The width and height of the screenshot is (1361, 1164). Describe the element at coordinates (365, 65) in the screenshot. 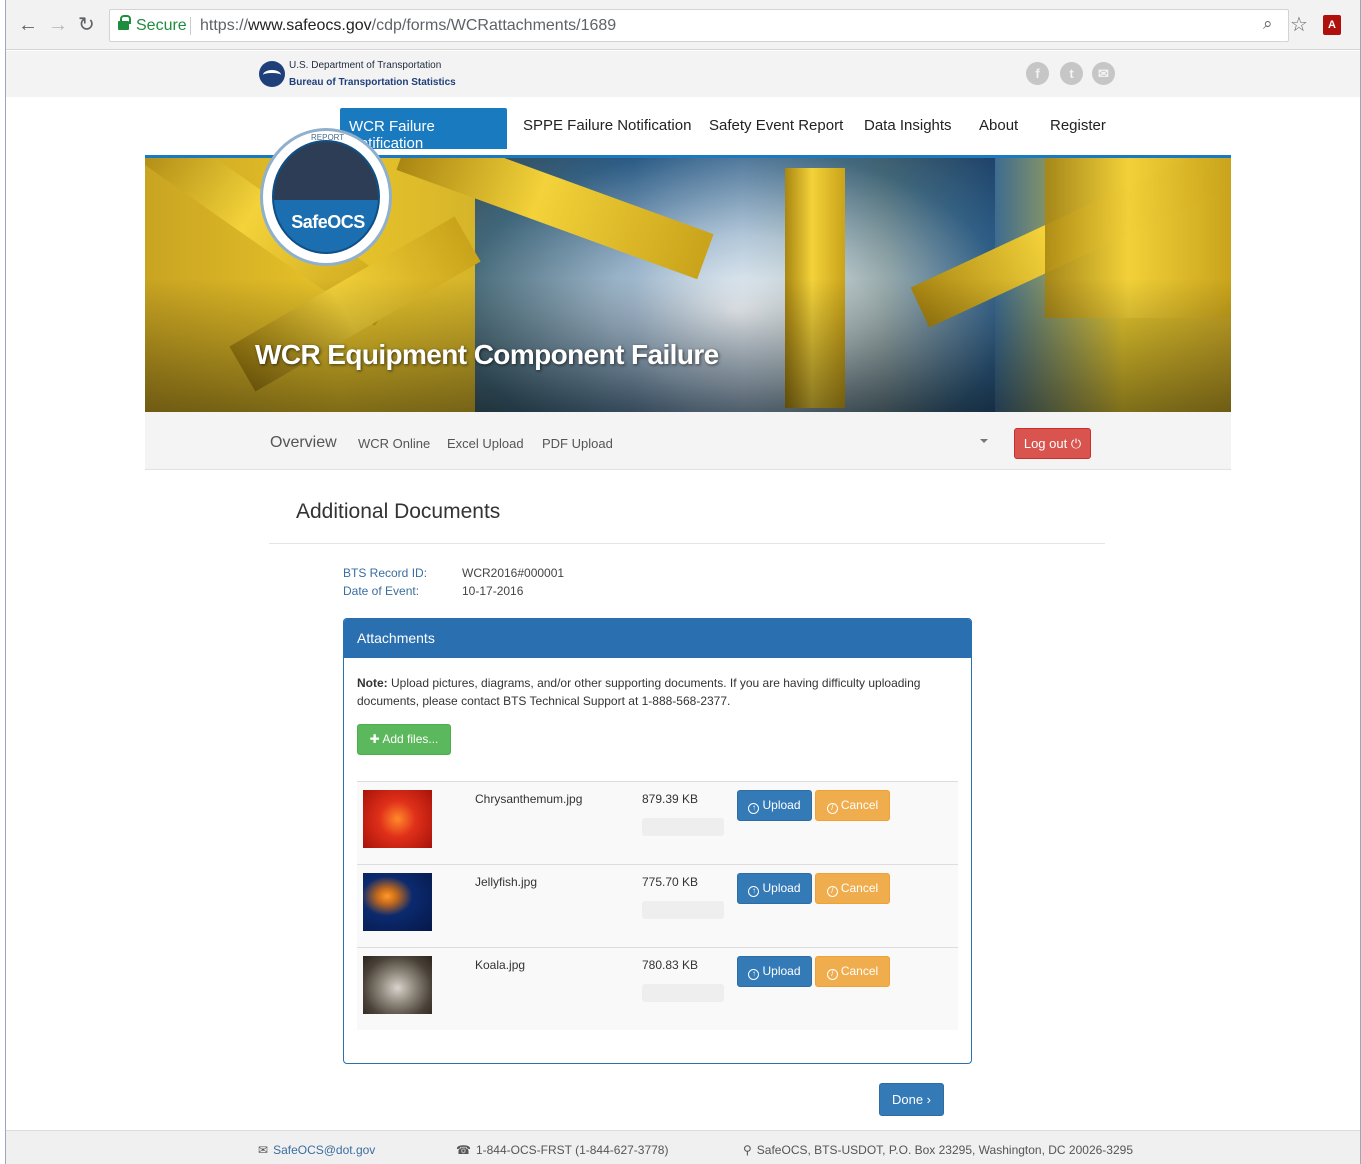

I see `agency-name: U.S. Department of Transportation` at that location.